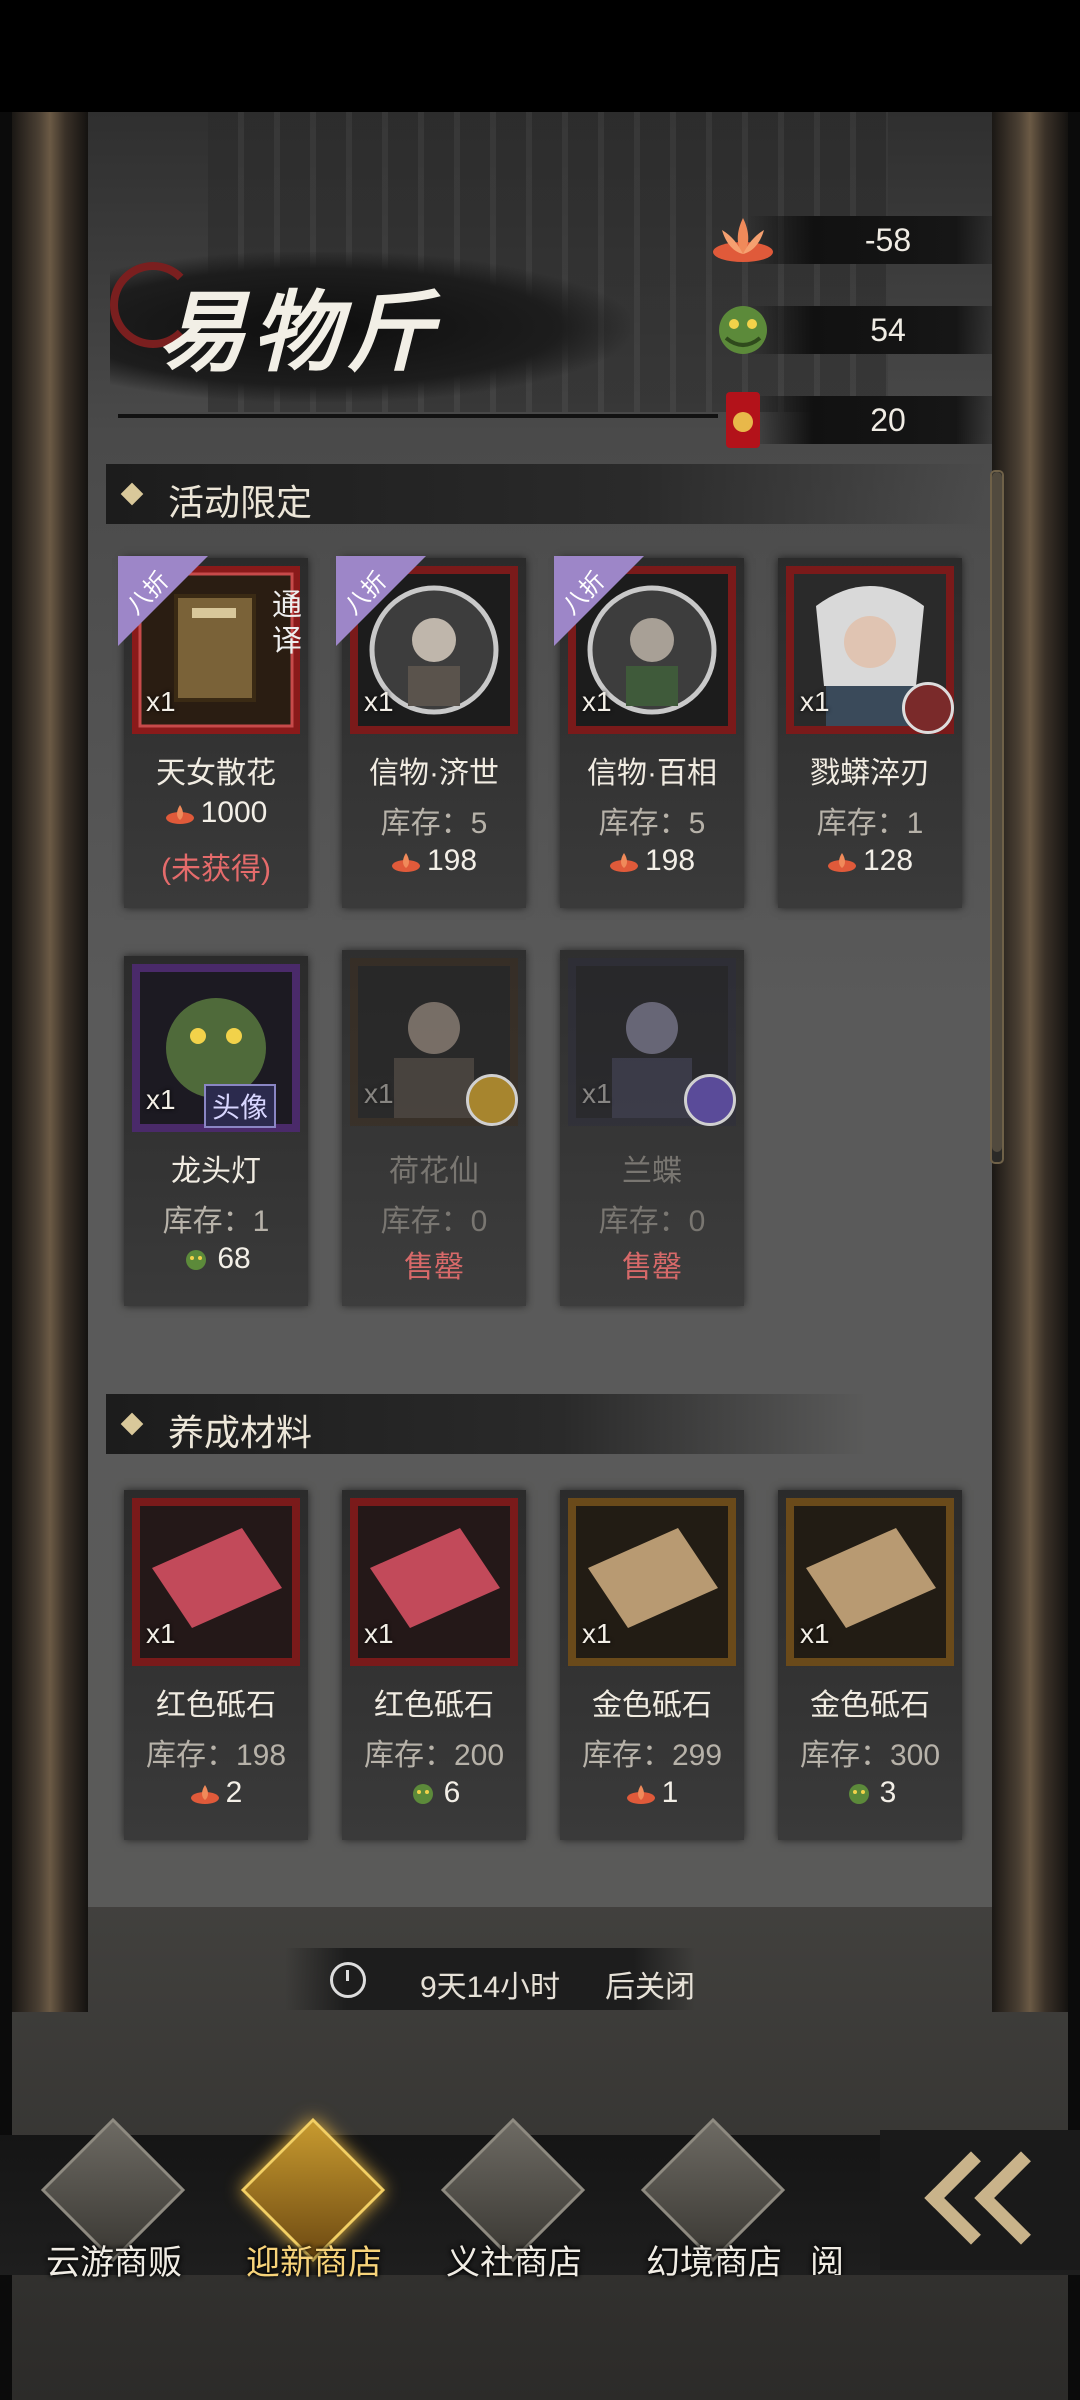 The height and width of the screenshot is (2400, 1080). Describe the element at coordinates (431, 732) in the screenshot. I see `shop-item-card: 八折 x1 信物·济世 库存：5 198` at that location.